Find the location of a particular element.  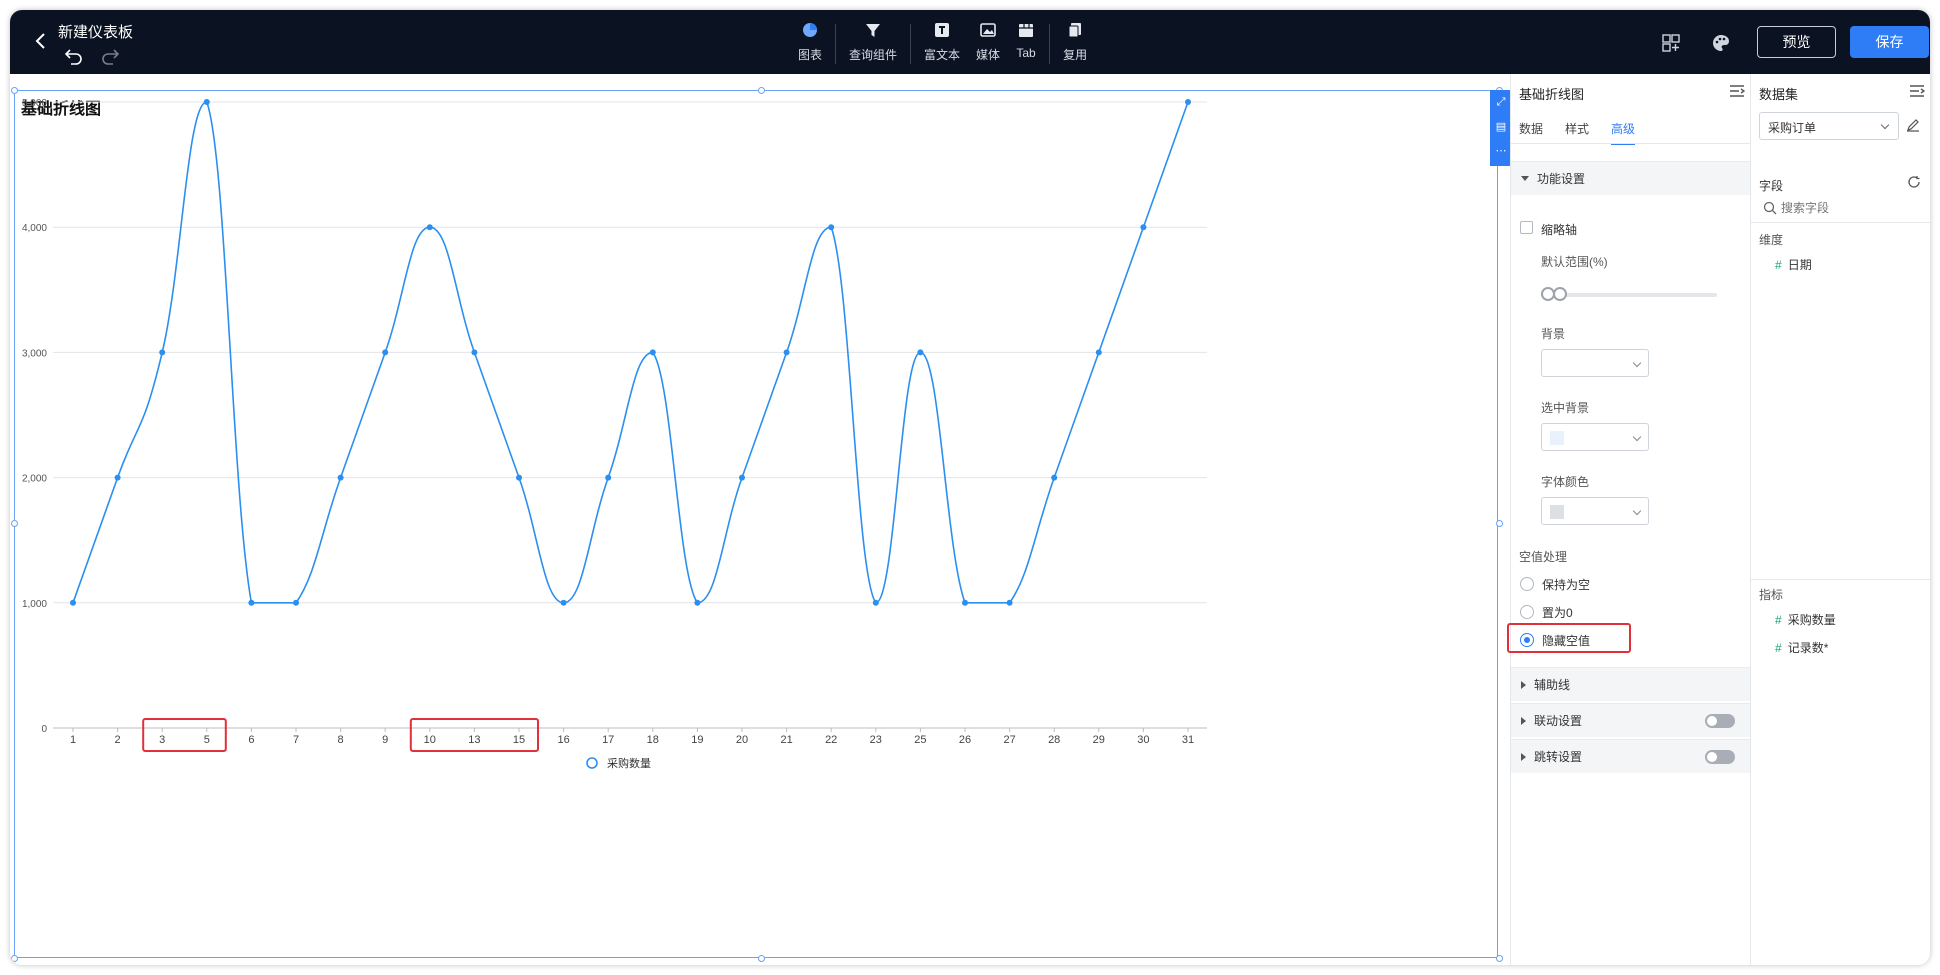

section-jump: 跳转设置 is located at coordinates (1631, 756).